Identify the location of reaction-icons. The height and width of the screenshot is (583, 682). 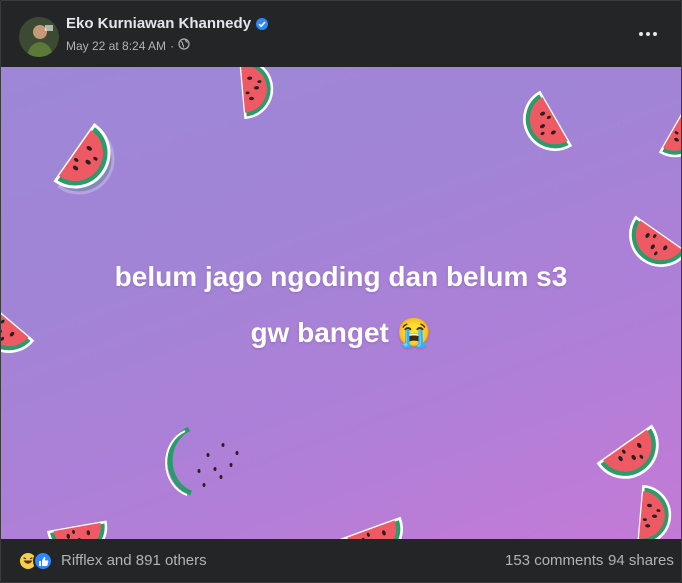
(38, 561).